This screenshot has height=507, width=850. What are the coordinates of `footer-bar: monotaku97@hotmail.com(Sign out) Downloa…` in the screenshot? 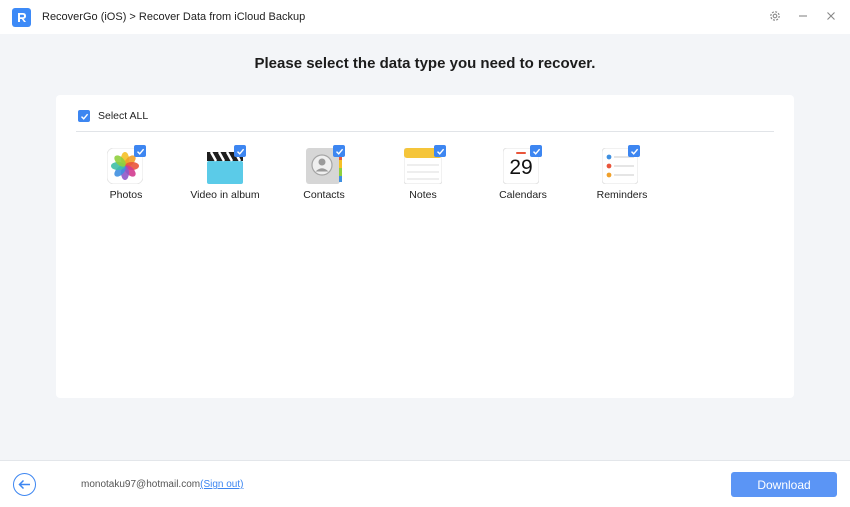 It's located at (425, 483).